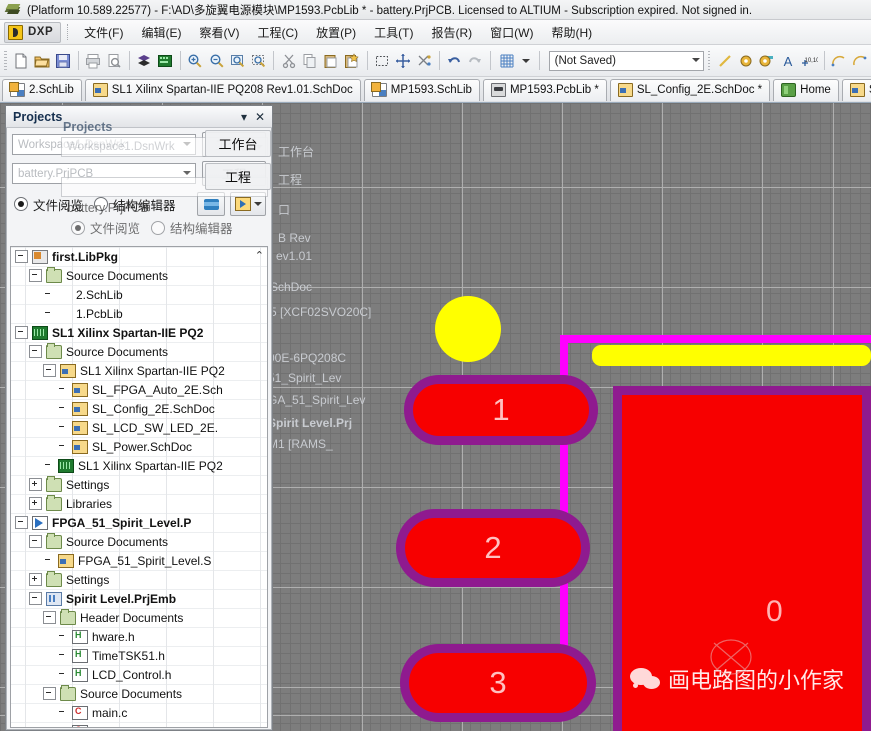 This screenshot has width=871, height=731. Describe the element at coordinates (451, 32) in the screenshot. I see `menu-item-reports: 报告(R)` at that location.